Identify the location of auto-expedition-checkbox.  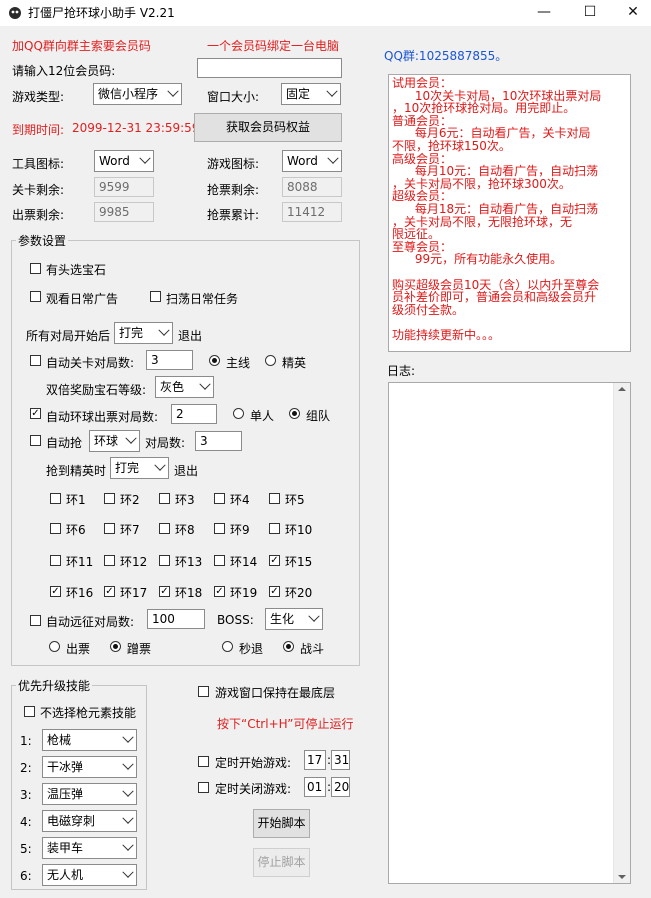
(35, 620).